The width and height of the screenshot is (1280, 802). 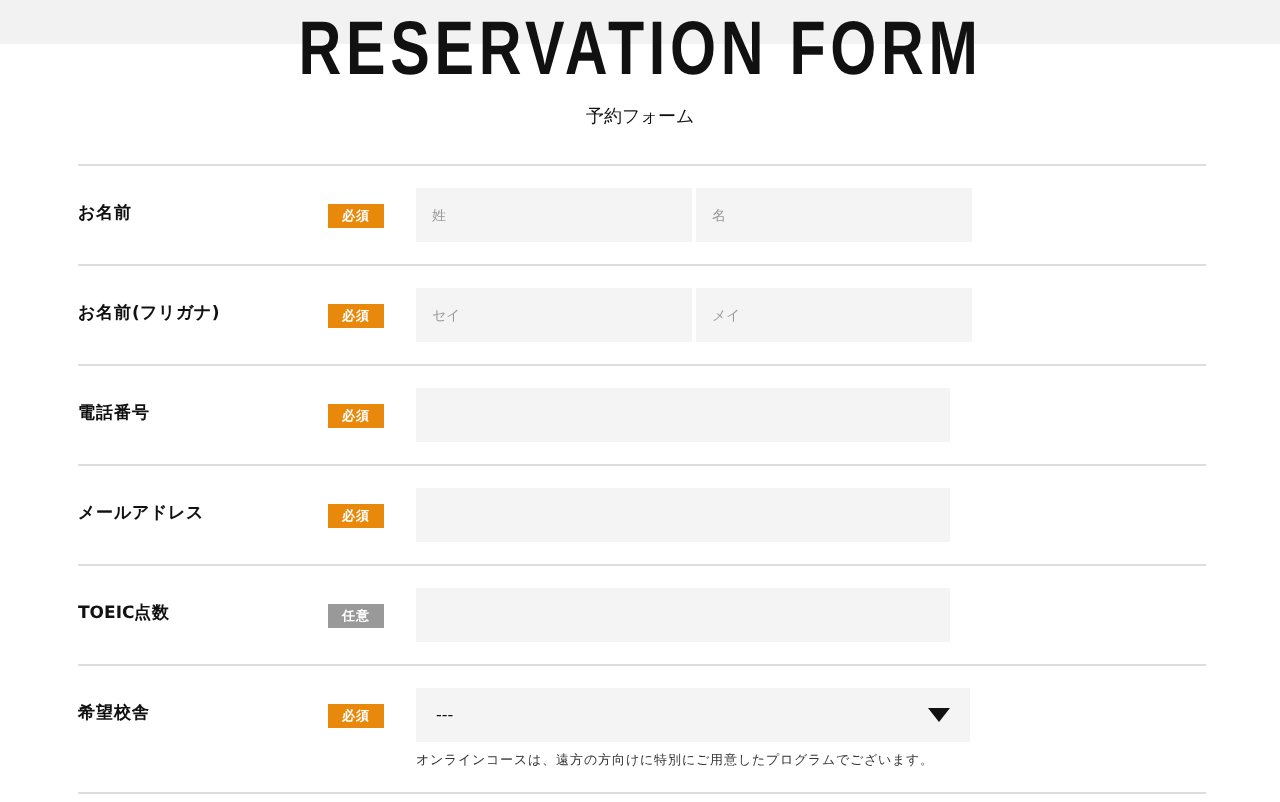 What do you see at coordinates (640, 50) in the screenshot?
I see `form-title: RESERVATION FORM` at bounding box center [640, 50].